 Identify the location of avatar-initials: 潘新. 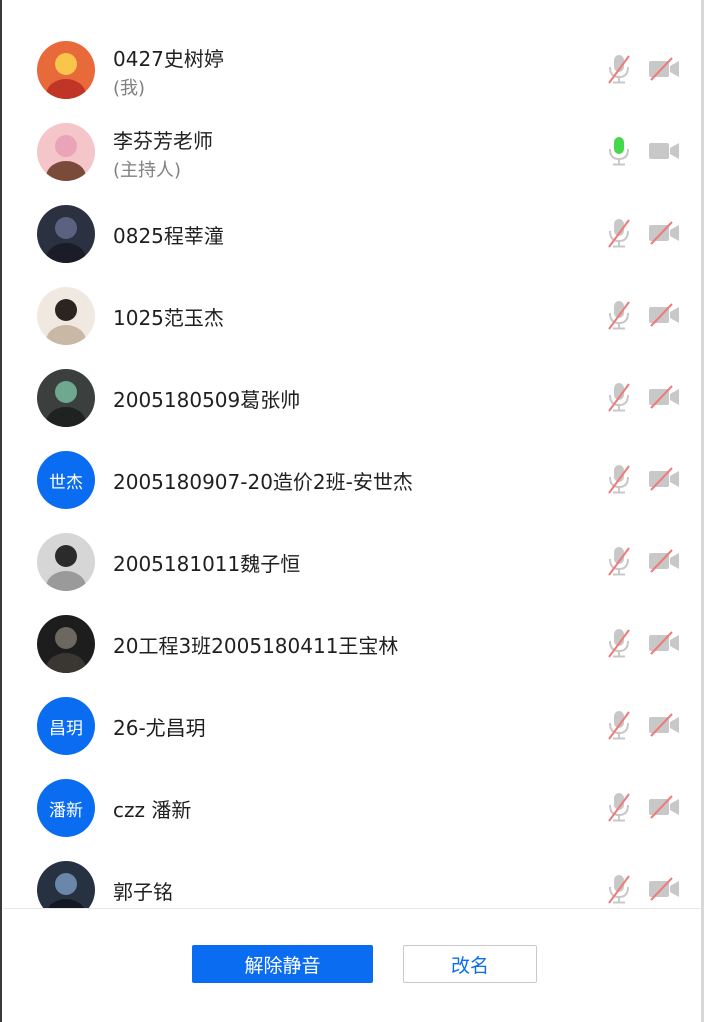
(66, 810).